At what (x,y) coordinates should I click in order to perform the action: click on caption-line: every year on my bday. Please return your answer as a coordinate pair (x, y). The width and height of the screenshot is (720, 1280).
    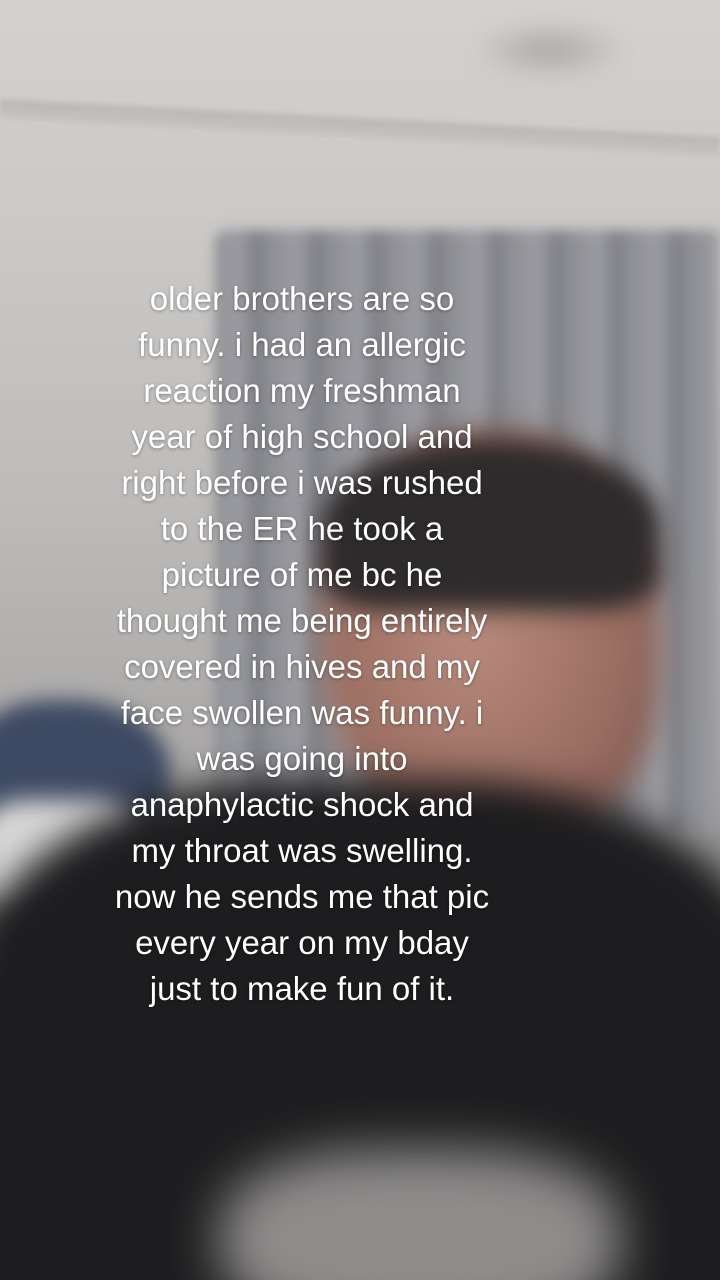
    Looking at the image, I should click on (302, 942).